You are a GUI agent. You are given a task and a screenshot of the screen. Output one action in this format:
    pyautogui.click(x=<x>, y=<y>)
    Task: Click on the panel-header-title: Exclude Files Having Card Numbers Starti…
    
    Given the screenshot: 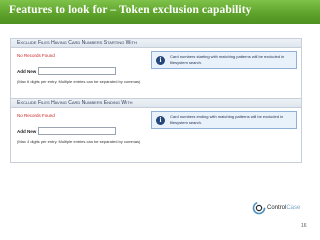 What is the action you would take?
    pyautogui.click(x=77, y=43)
    